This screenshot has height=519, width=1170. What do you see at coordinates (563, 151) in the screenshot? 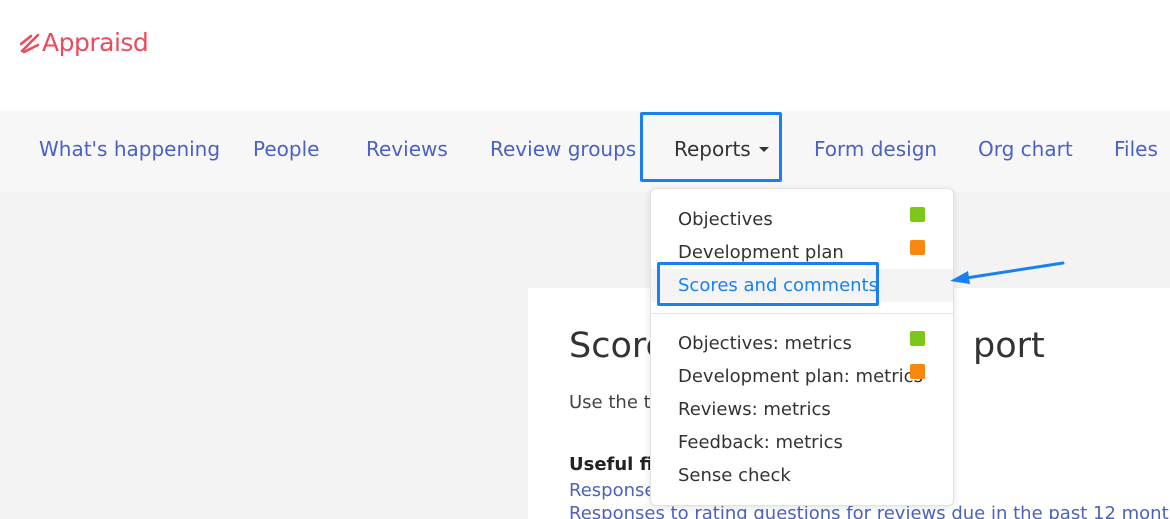
I see `nav-item-review-groups: Review groups` at bounding box center [563, 151].